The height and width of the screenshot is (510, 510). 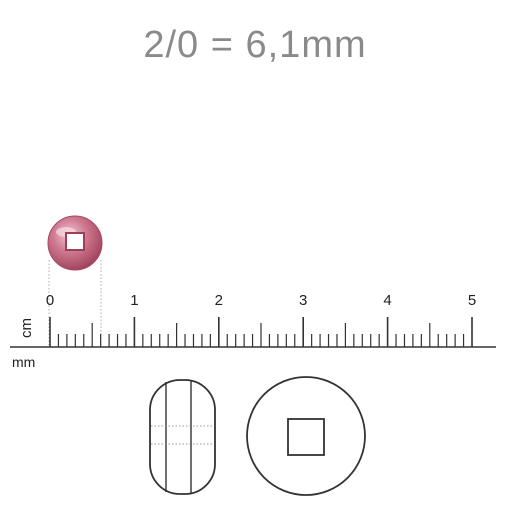 What do you see at coordinates (219, 300) in the screenshot?
I see `ruler-cm-label: 2` at bounding box center [219, 300].